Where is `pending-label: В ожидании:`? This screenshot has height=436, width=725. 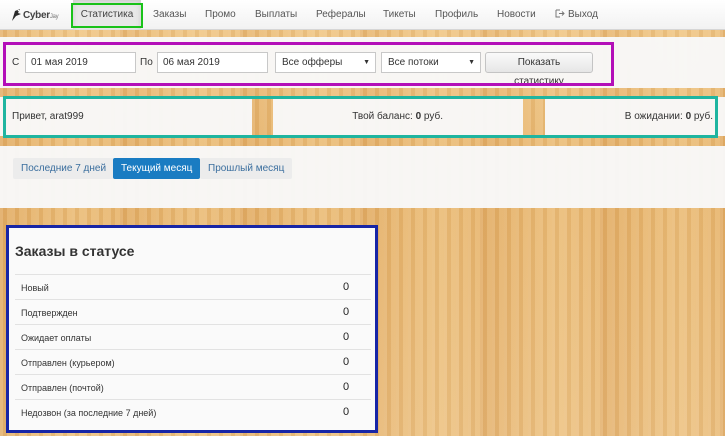
pending-label: В ожидании: is located at coordinates (653, 116).